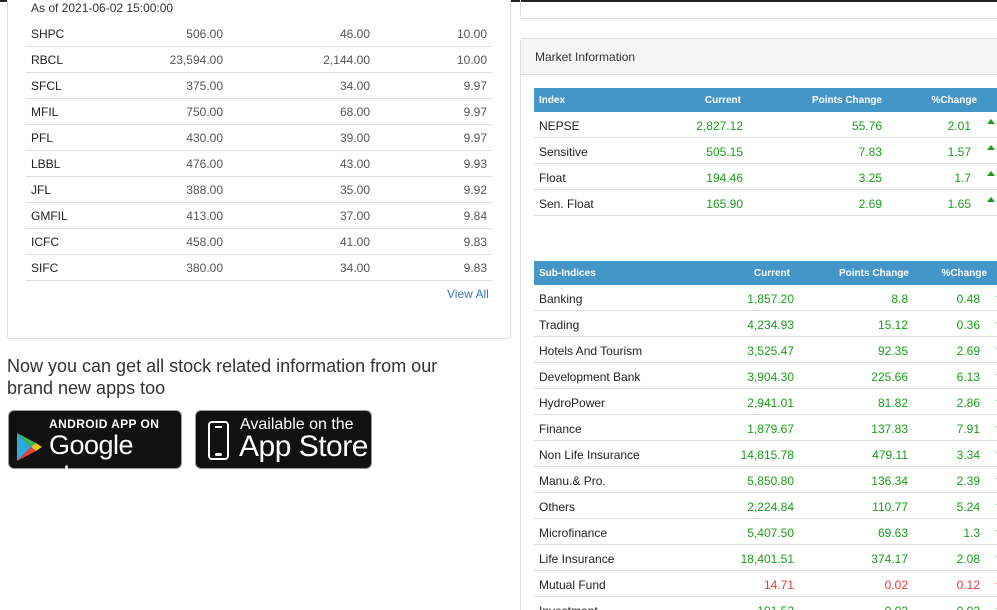  What do you see at coordinates (468, 294) in the screenshot?
I see `view-all-link: View All` at bounding box center [468, 294].